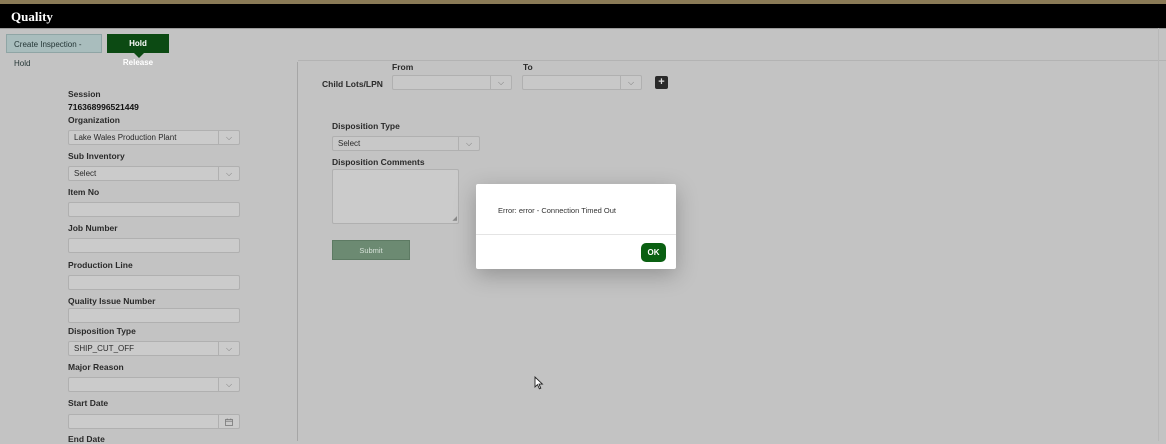  Describe the element at coordinates (54, 51) in the screenshot. I see `tab-create-inspection-hold: Create Inspection - Hold` at that location.